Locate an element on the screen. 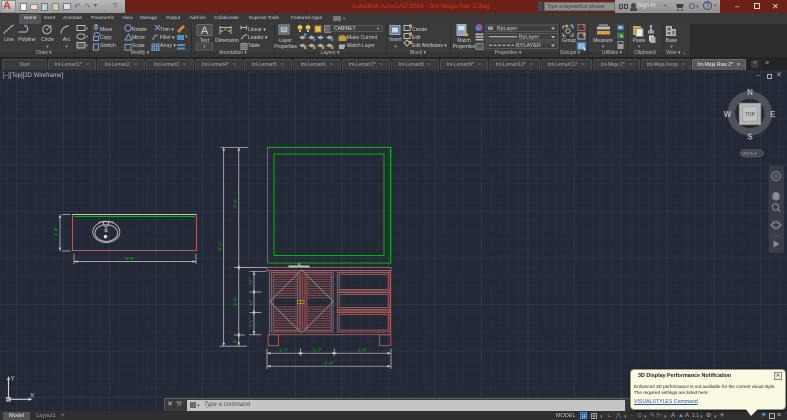  svg-text: Y is located at coordinates (13, 379).